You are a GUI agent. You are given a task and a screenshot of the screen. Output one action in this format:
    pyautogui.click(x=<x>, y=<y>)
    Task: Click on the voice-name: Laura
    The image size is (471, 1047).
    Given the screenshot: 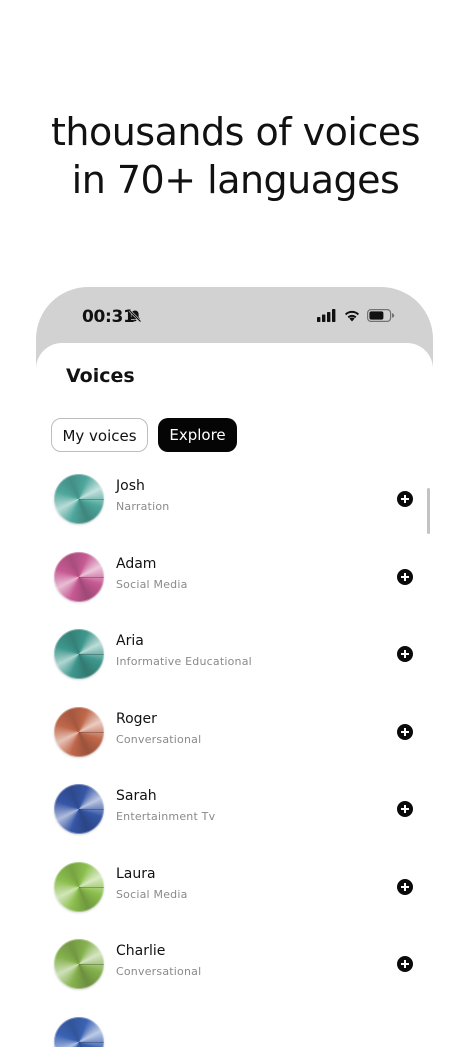 What is the action you would take?
    pyautogui.click(x=136, y=874)
    